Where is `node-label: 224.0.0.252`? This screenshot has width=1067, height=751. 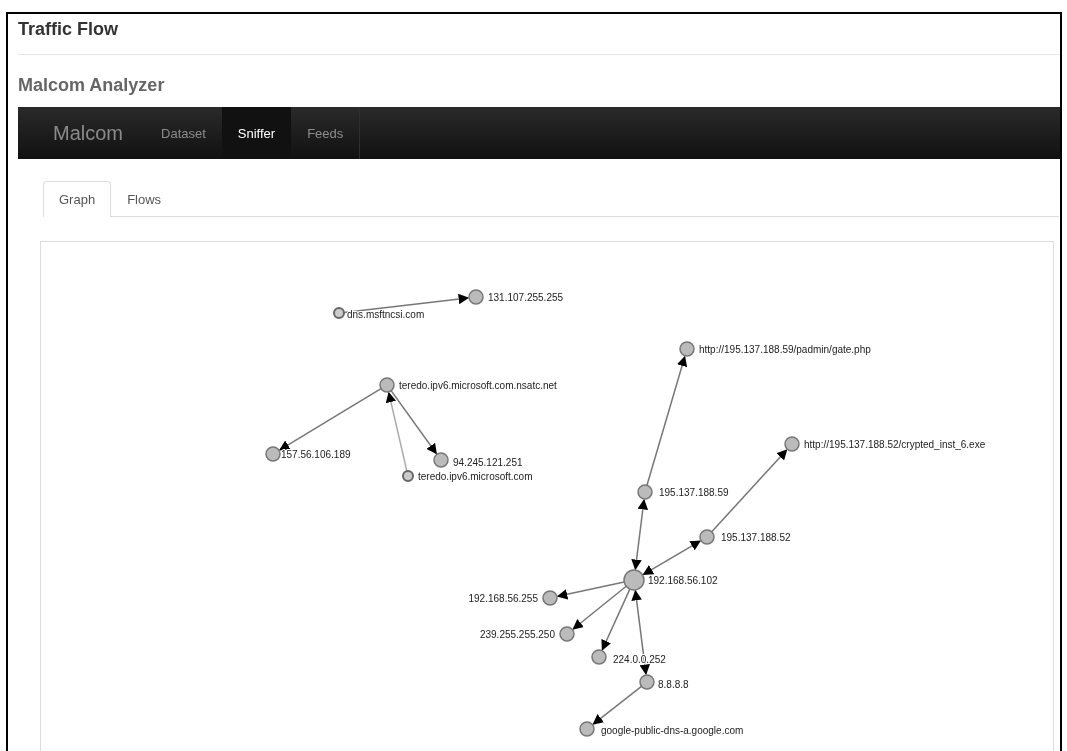
node-label: 224.0.0.252 is located at coordinates (639, 659).